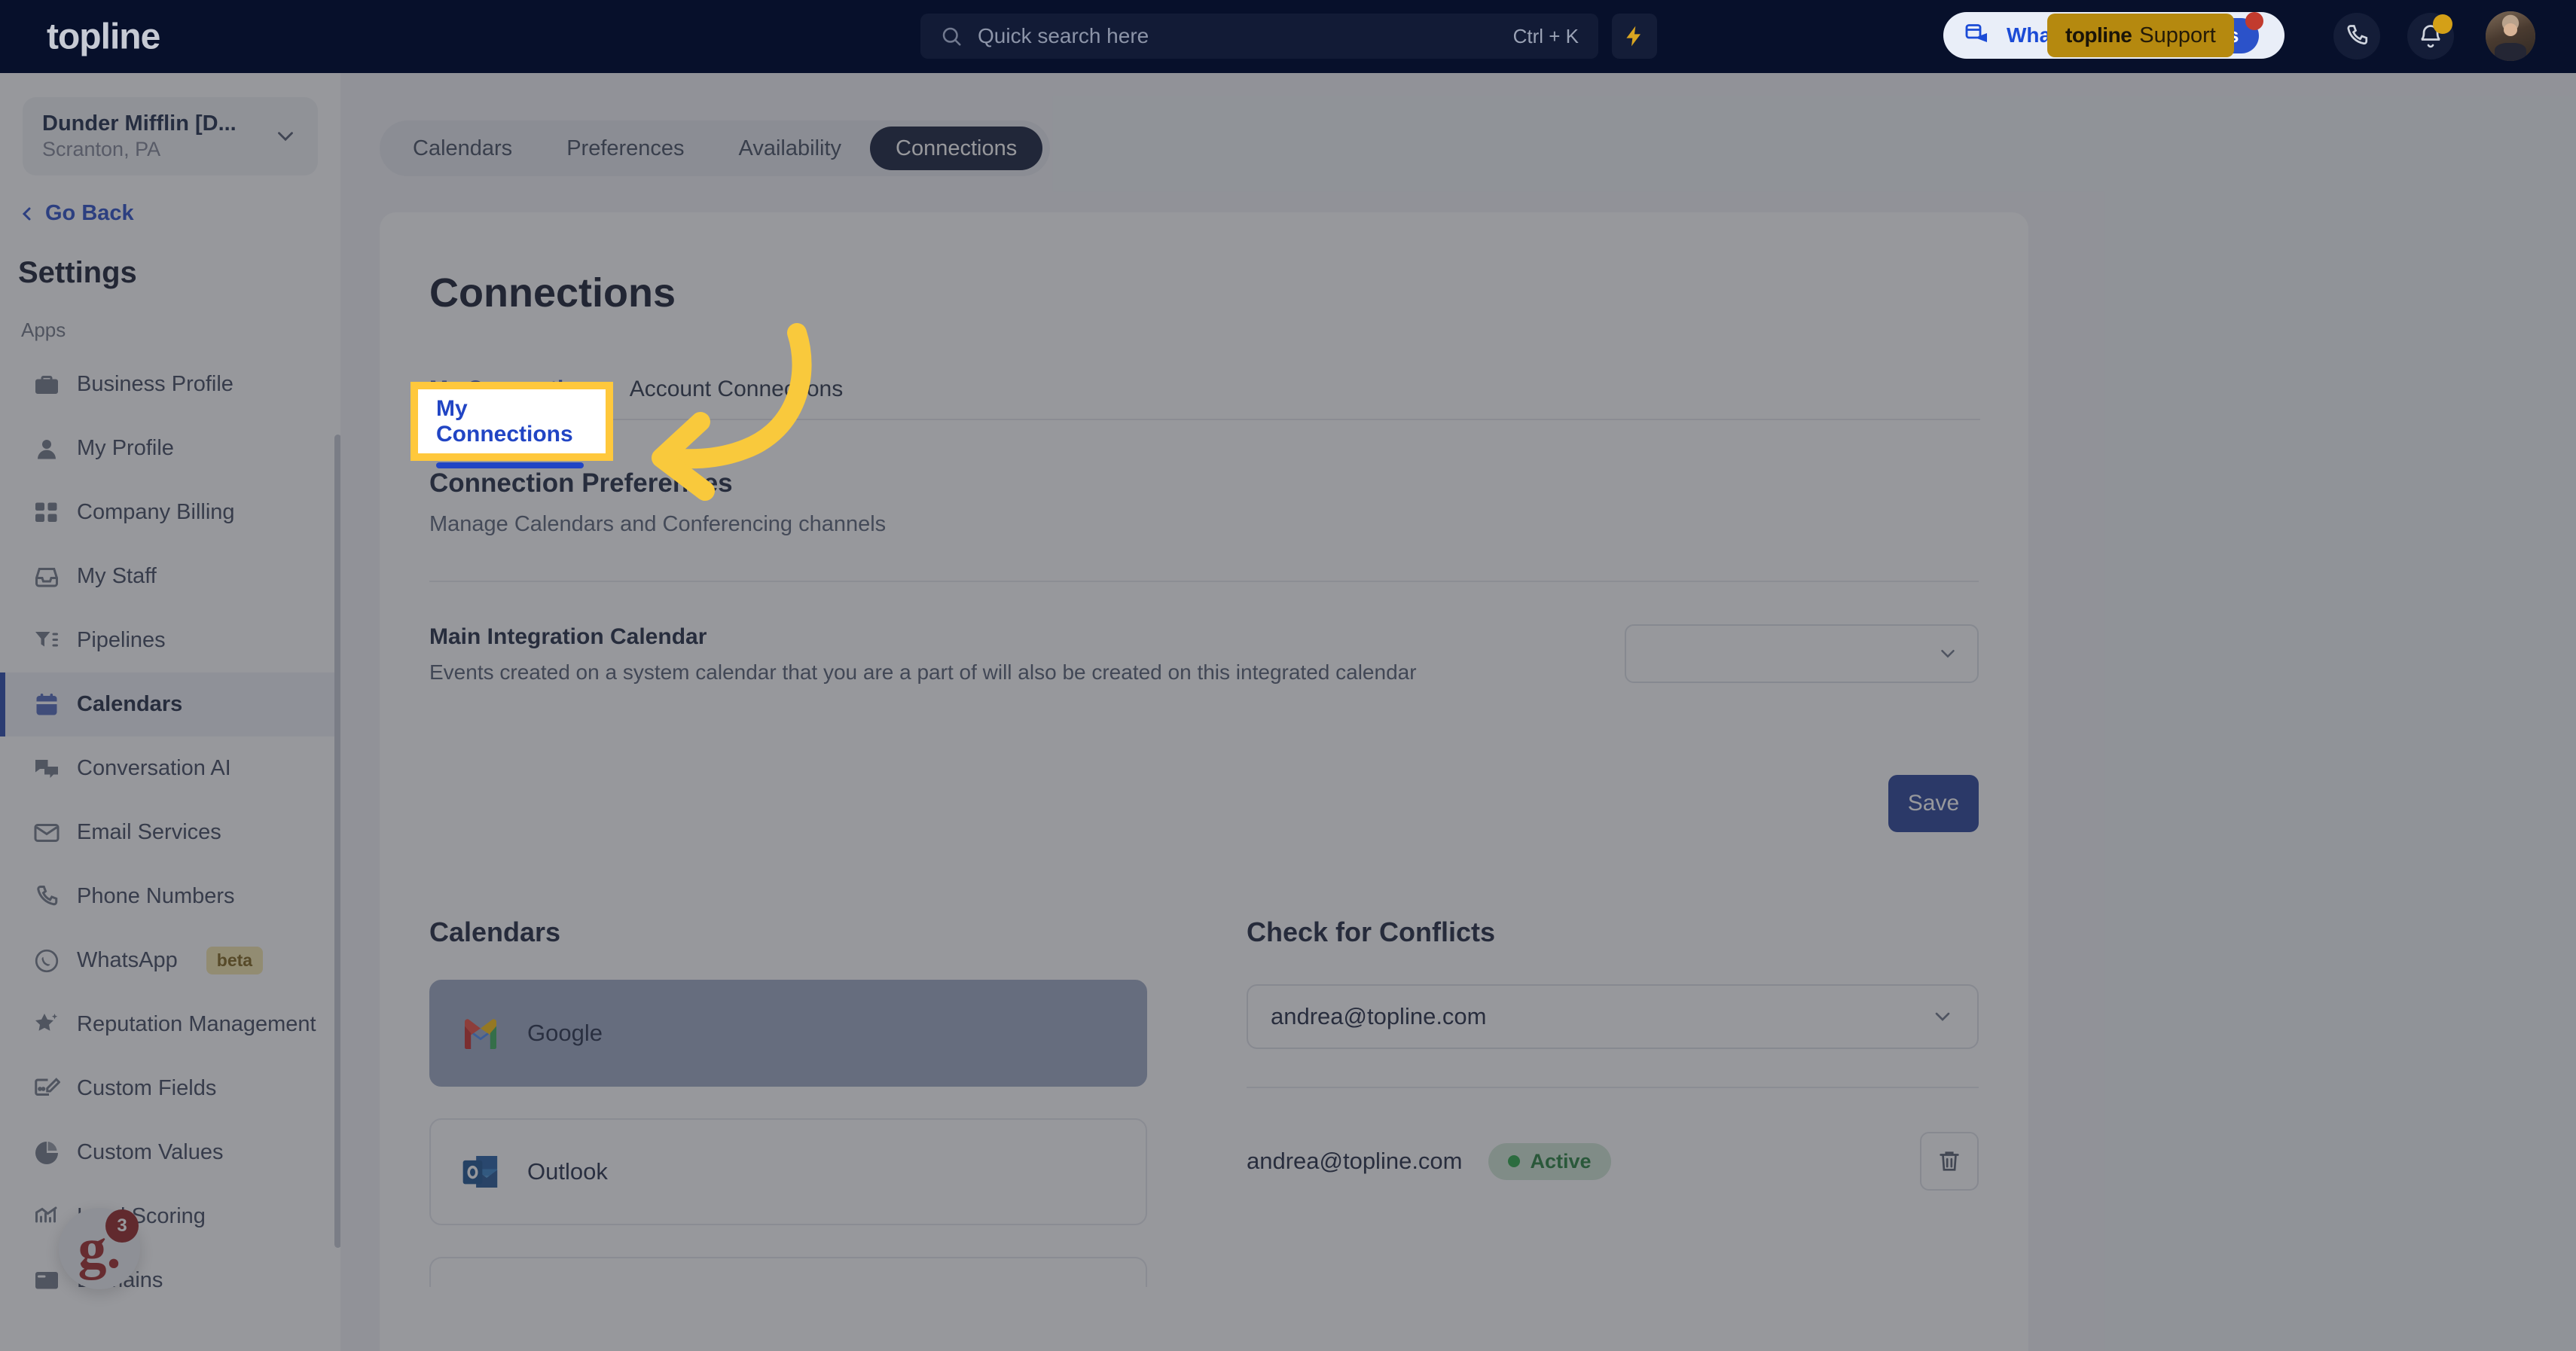 The image size is (2576, 1351). What do you see at coordinates (337, 841) in the screenshot?
I see `sidebar-scrollbar` at bounding box center [337, 841].